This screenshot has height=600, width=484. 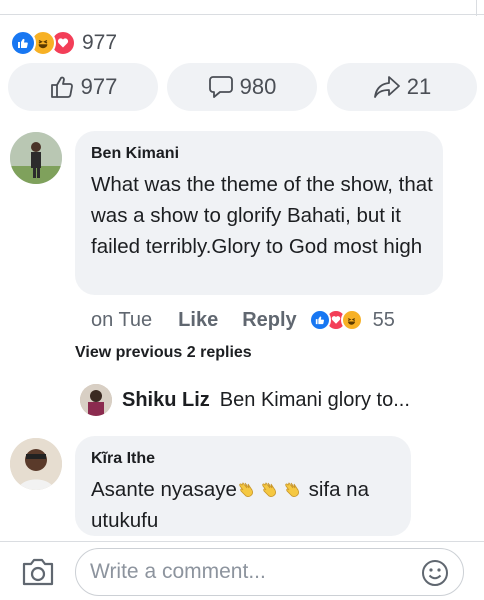 I want to click on comment-text-part: Asante nyasaye, so click(x=164, y=489).